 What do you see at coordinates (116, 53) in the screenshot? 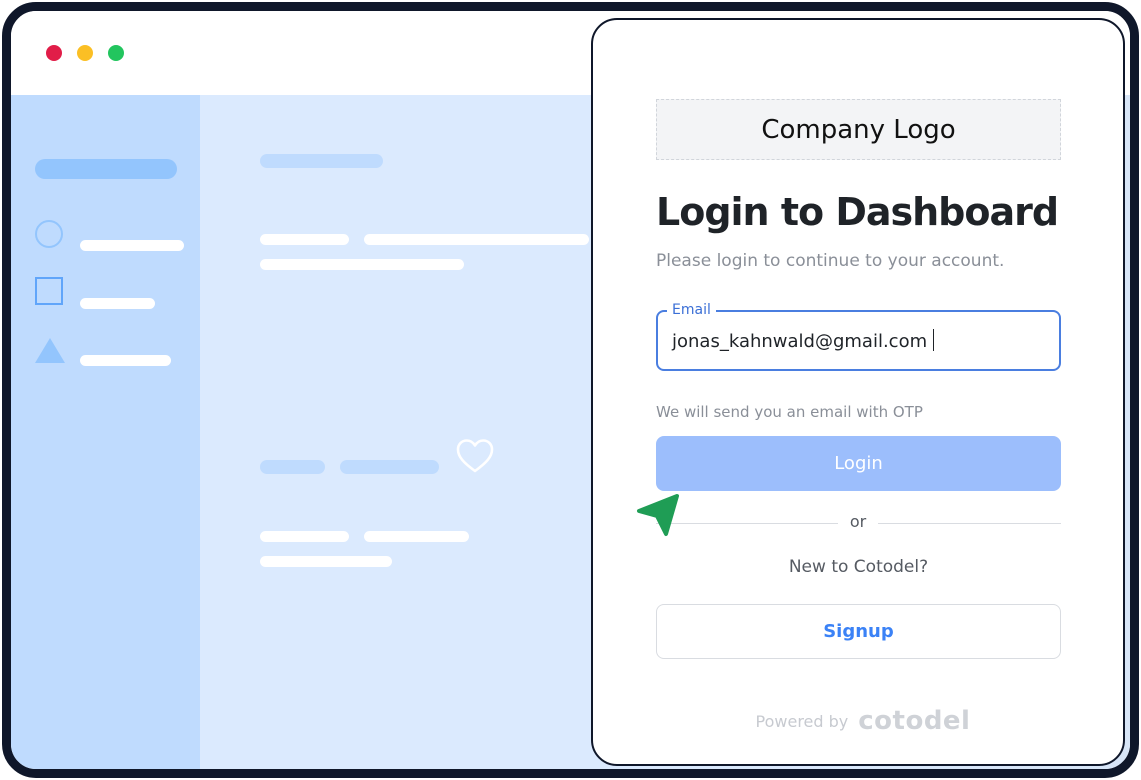
I see `maximize-window-button` at bounding box center [116, 53].